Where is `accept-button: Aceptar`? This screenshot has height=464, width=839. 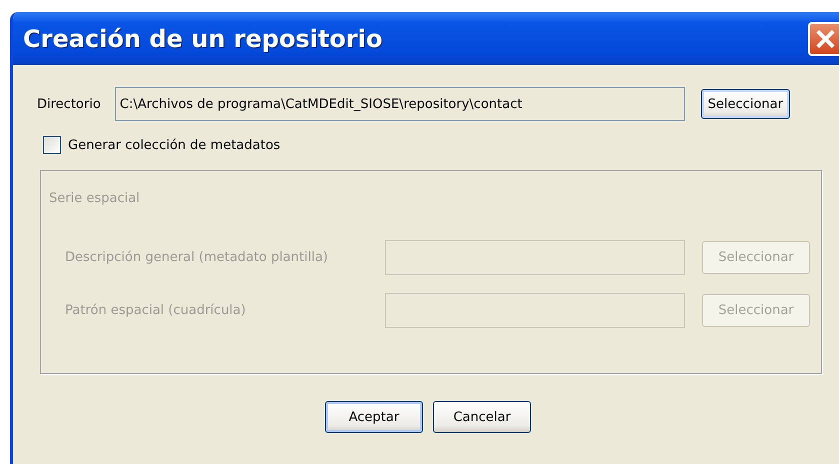 accept-button: Aceptar is located at coordinates (374, 417).